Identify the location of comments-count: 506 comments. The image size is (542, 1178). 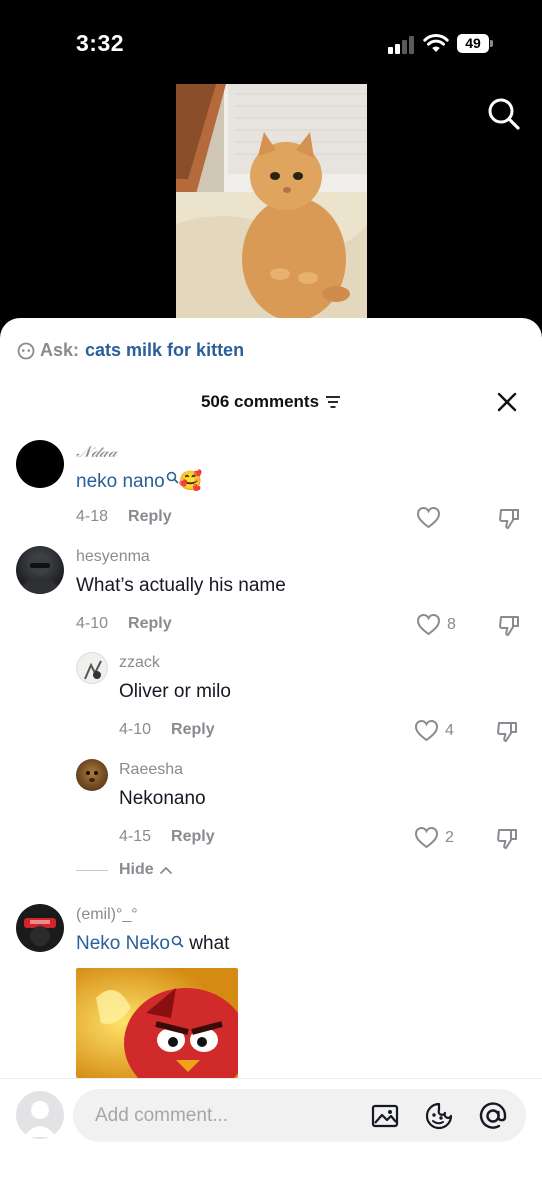
(260, 401).